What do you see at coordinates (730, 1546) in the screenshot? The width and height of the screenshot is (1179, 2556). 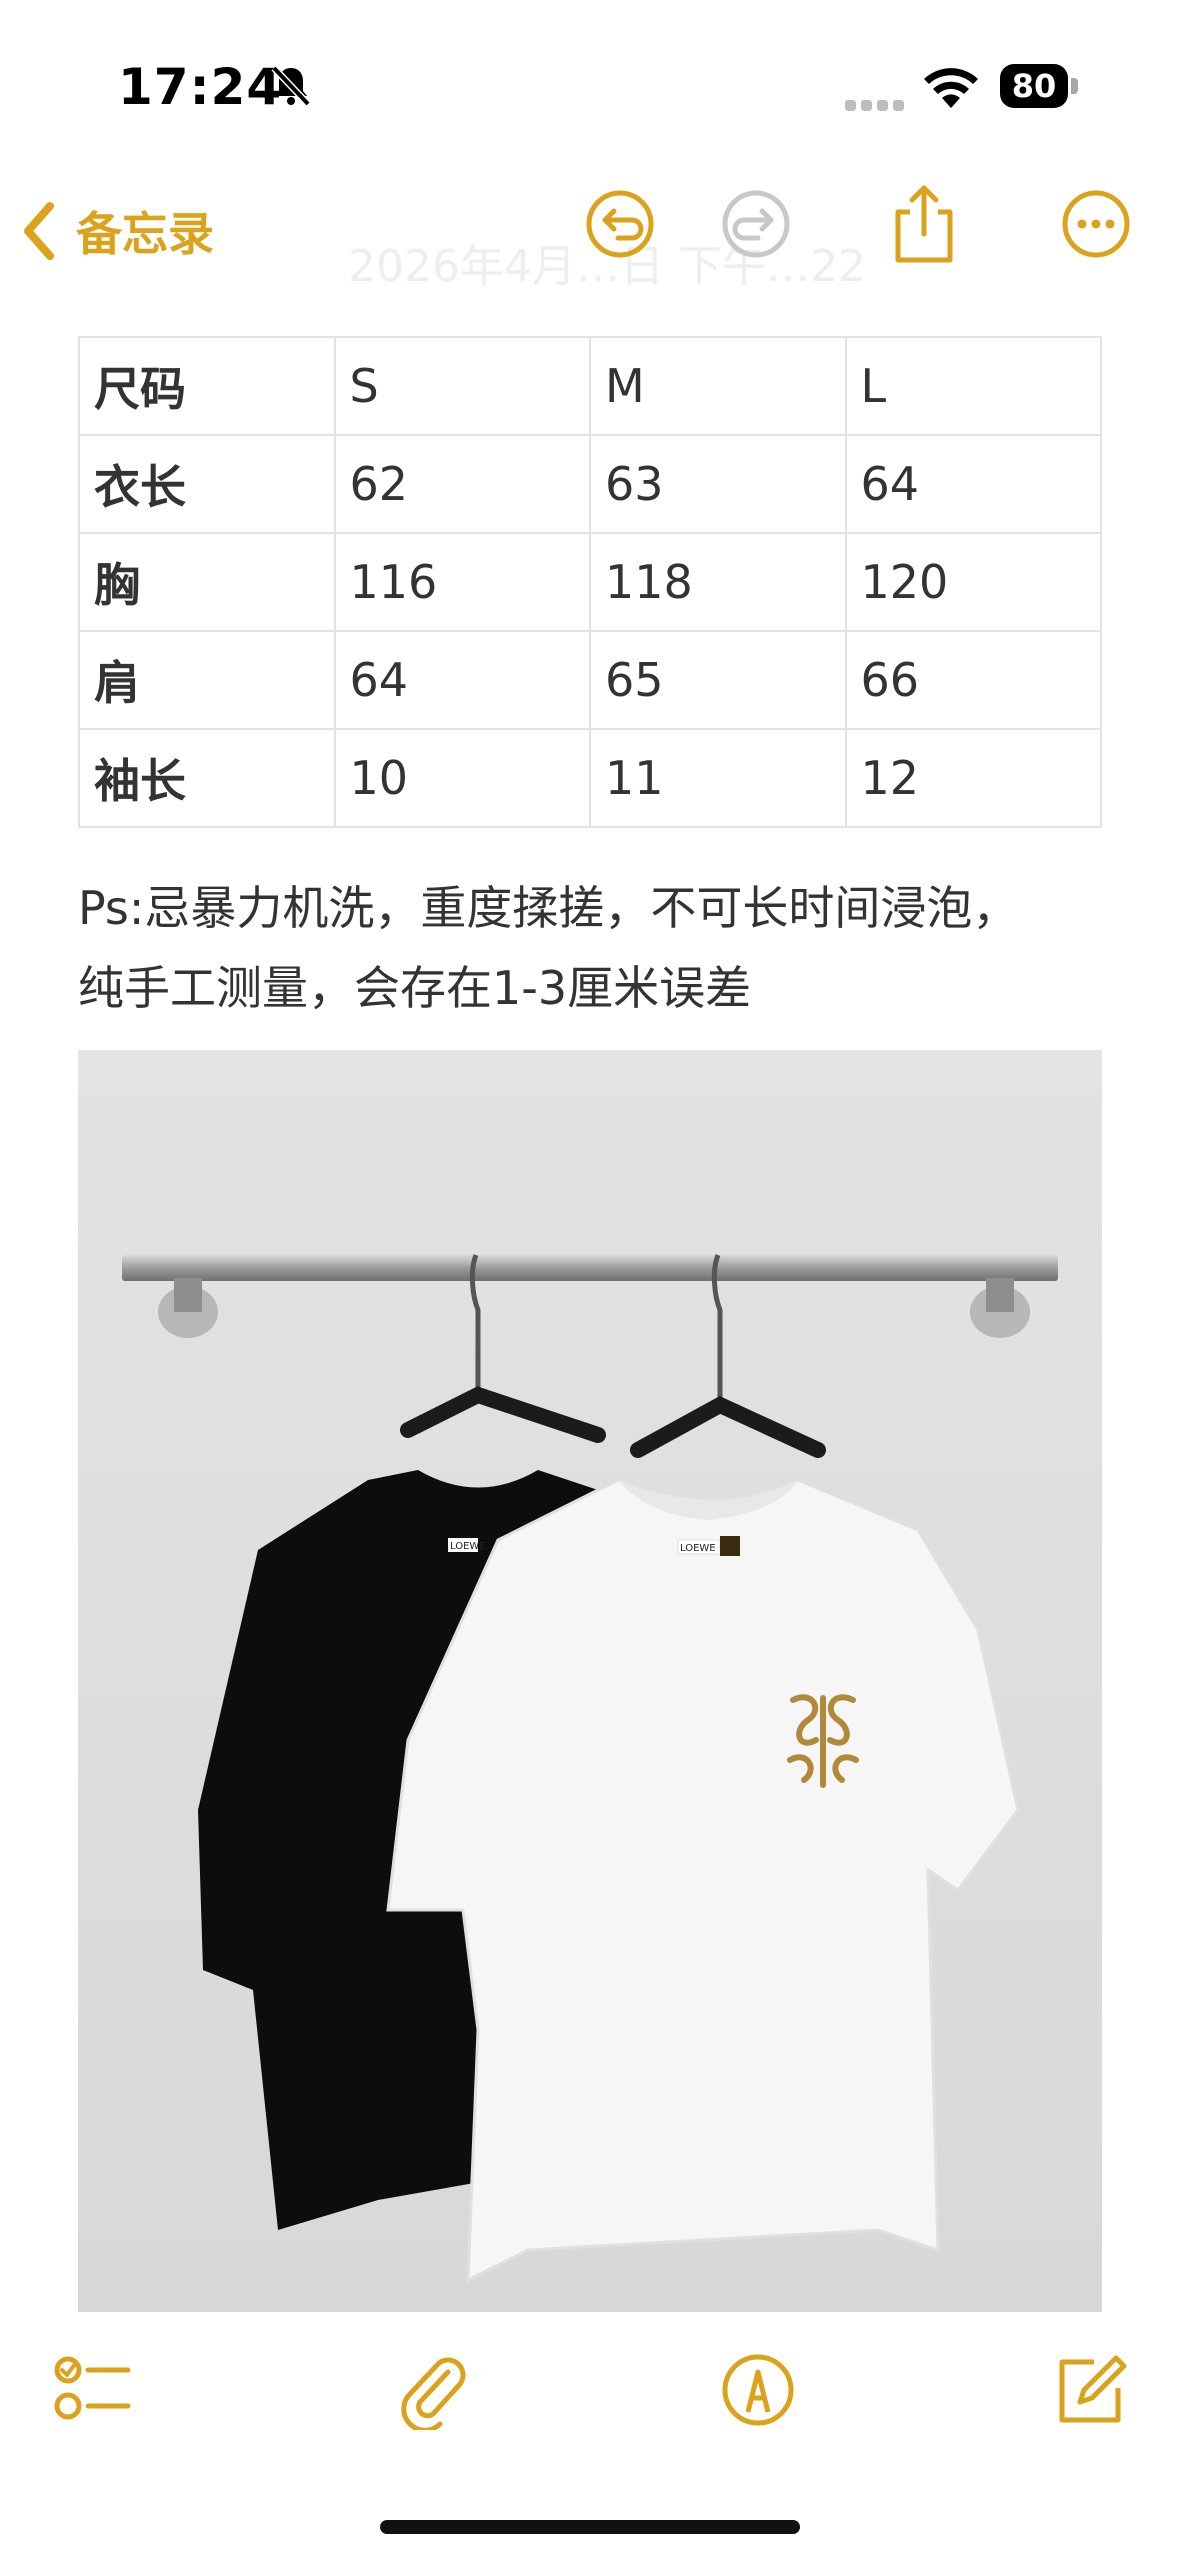 I see `brand-label` at bounding box center [730, 1546].